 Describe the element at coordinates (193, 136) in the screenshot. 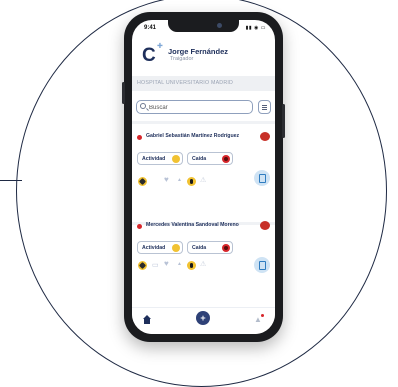

I see `patient-name: Gabriel Sebastián Martínez Rodríguez` at that location.